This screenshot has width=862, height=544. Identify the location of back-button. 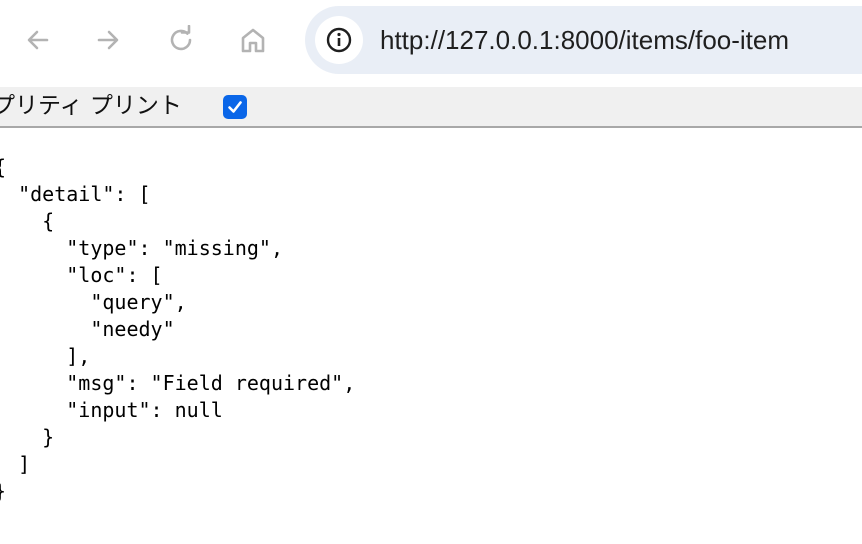
(38, 40).